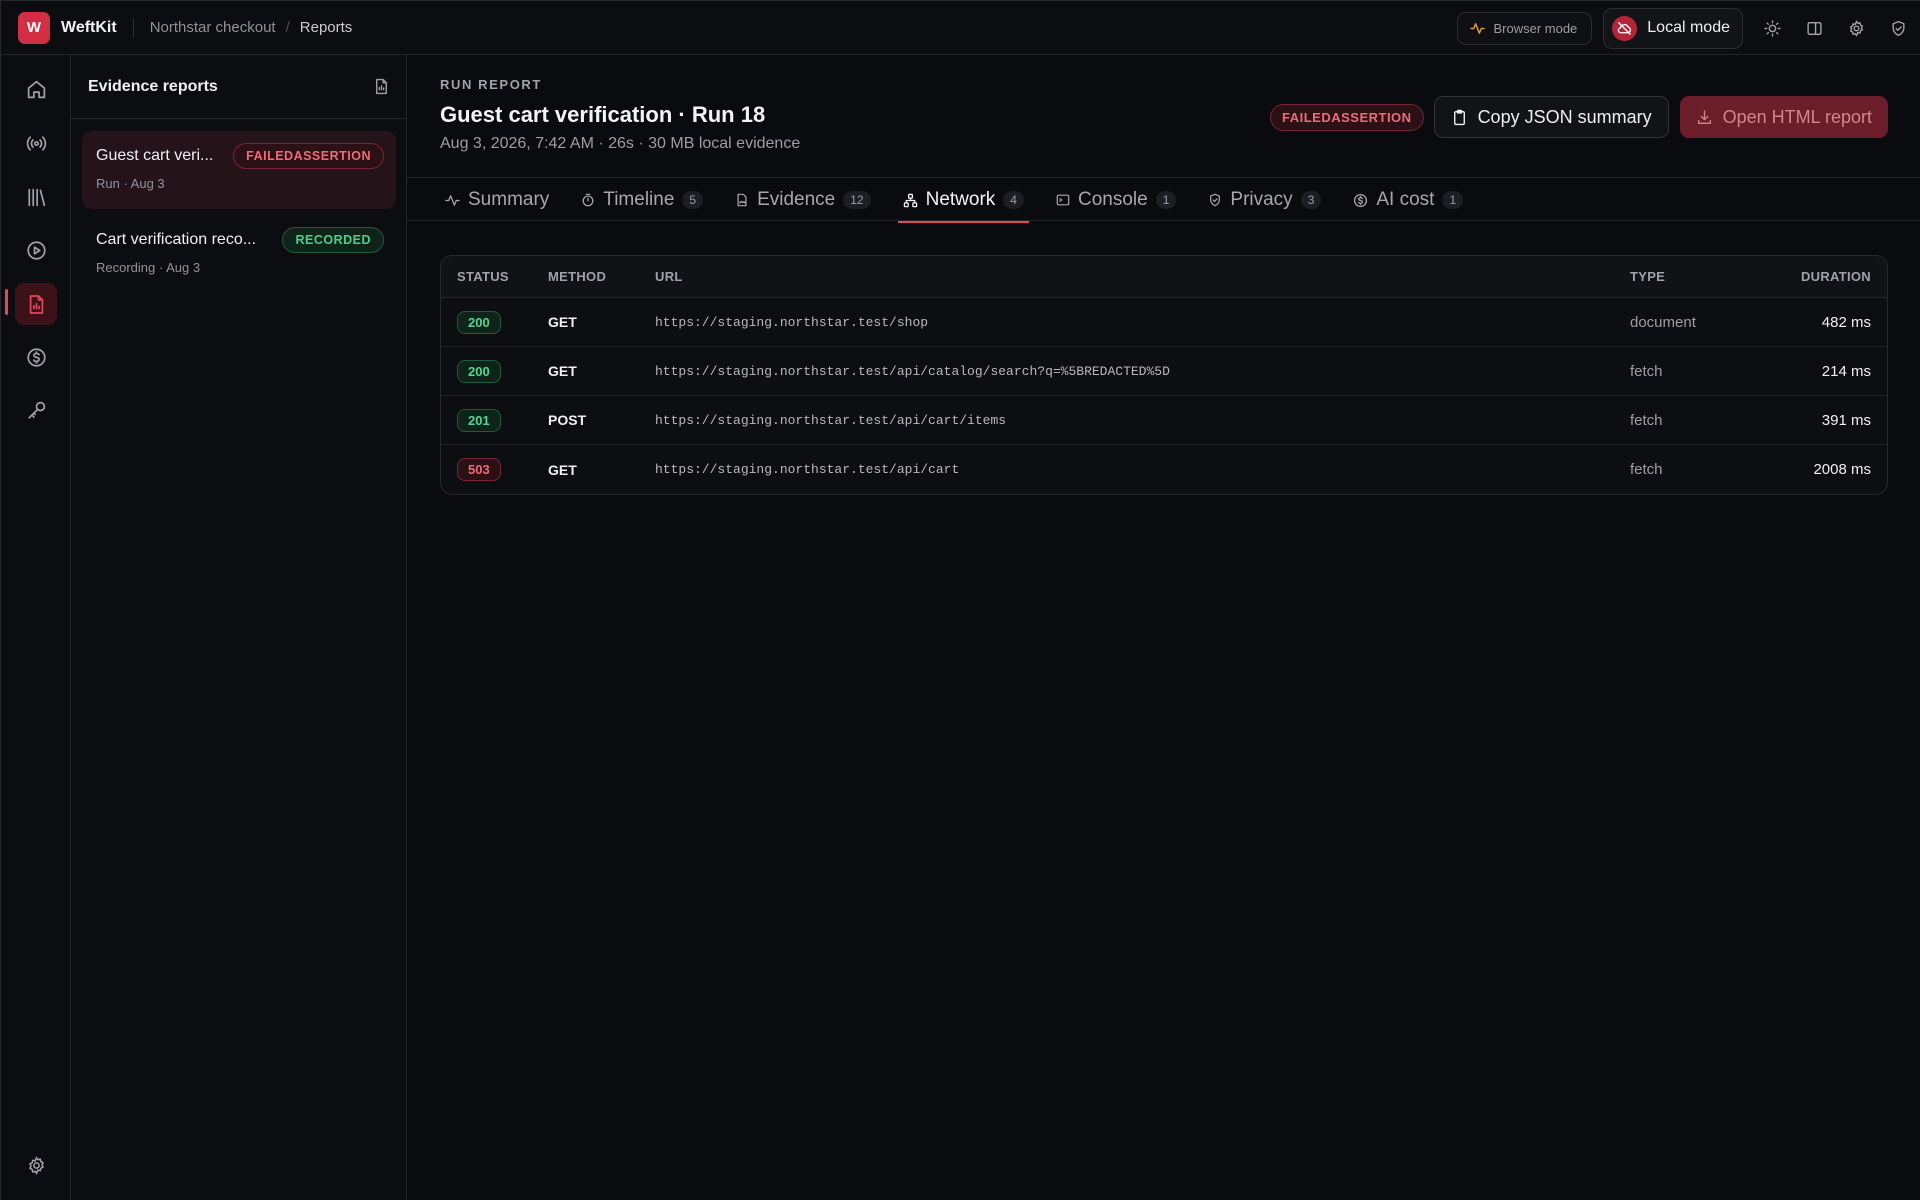 The width and height of the screenshot is (1920, 1200). What do you see at coordinates (148, 267) in the screenshot?
I see `report-subtitle: Recording · Aug 3` at bounding box center [148, 267].